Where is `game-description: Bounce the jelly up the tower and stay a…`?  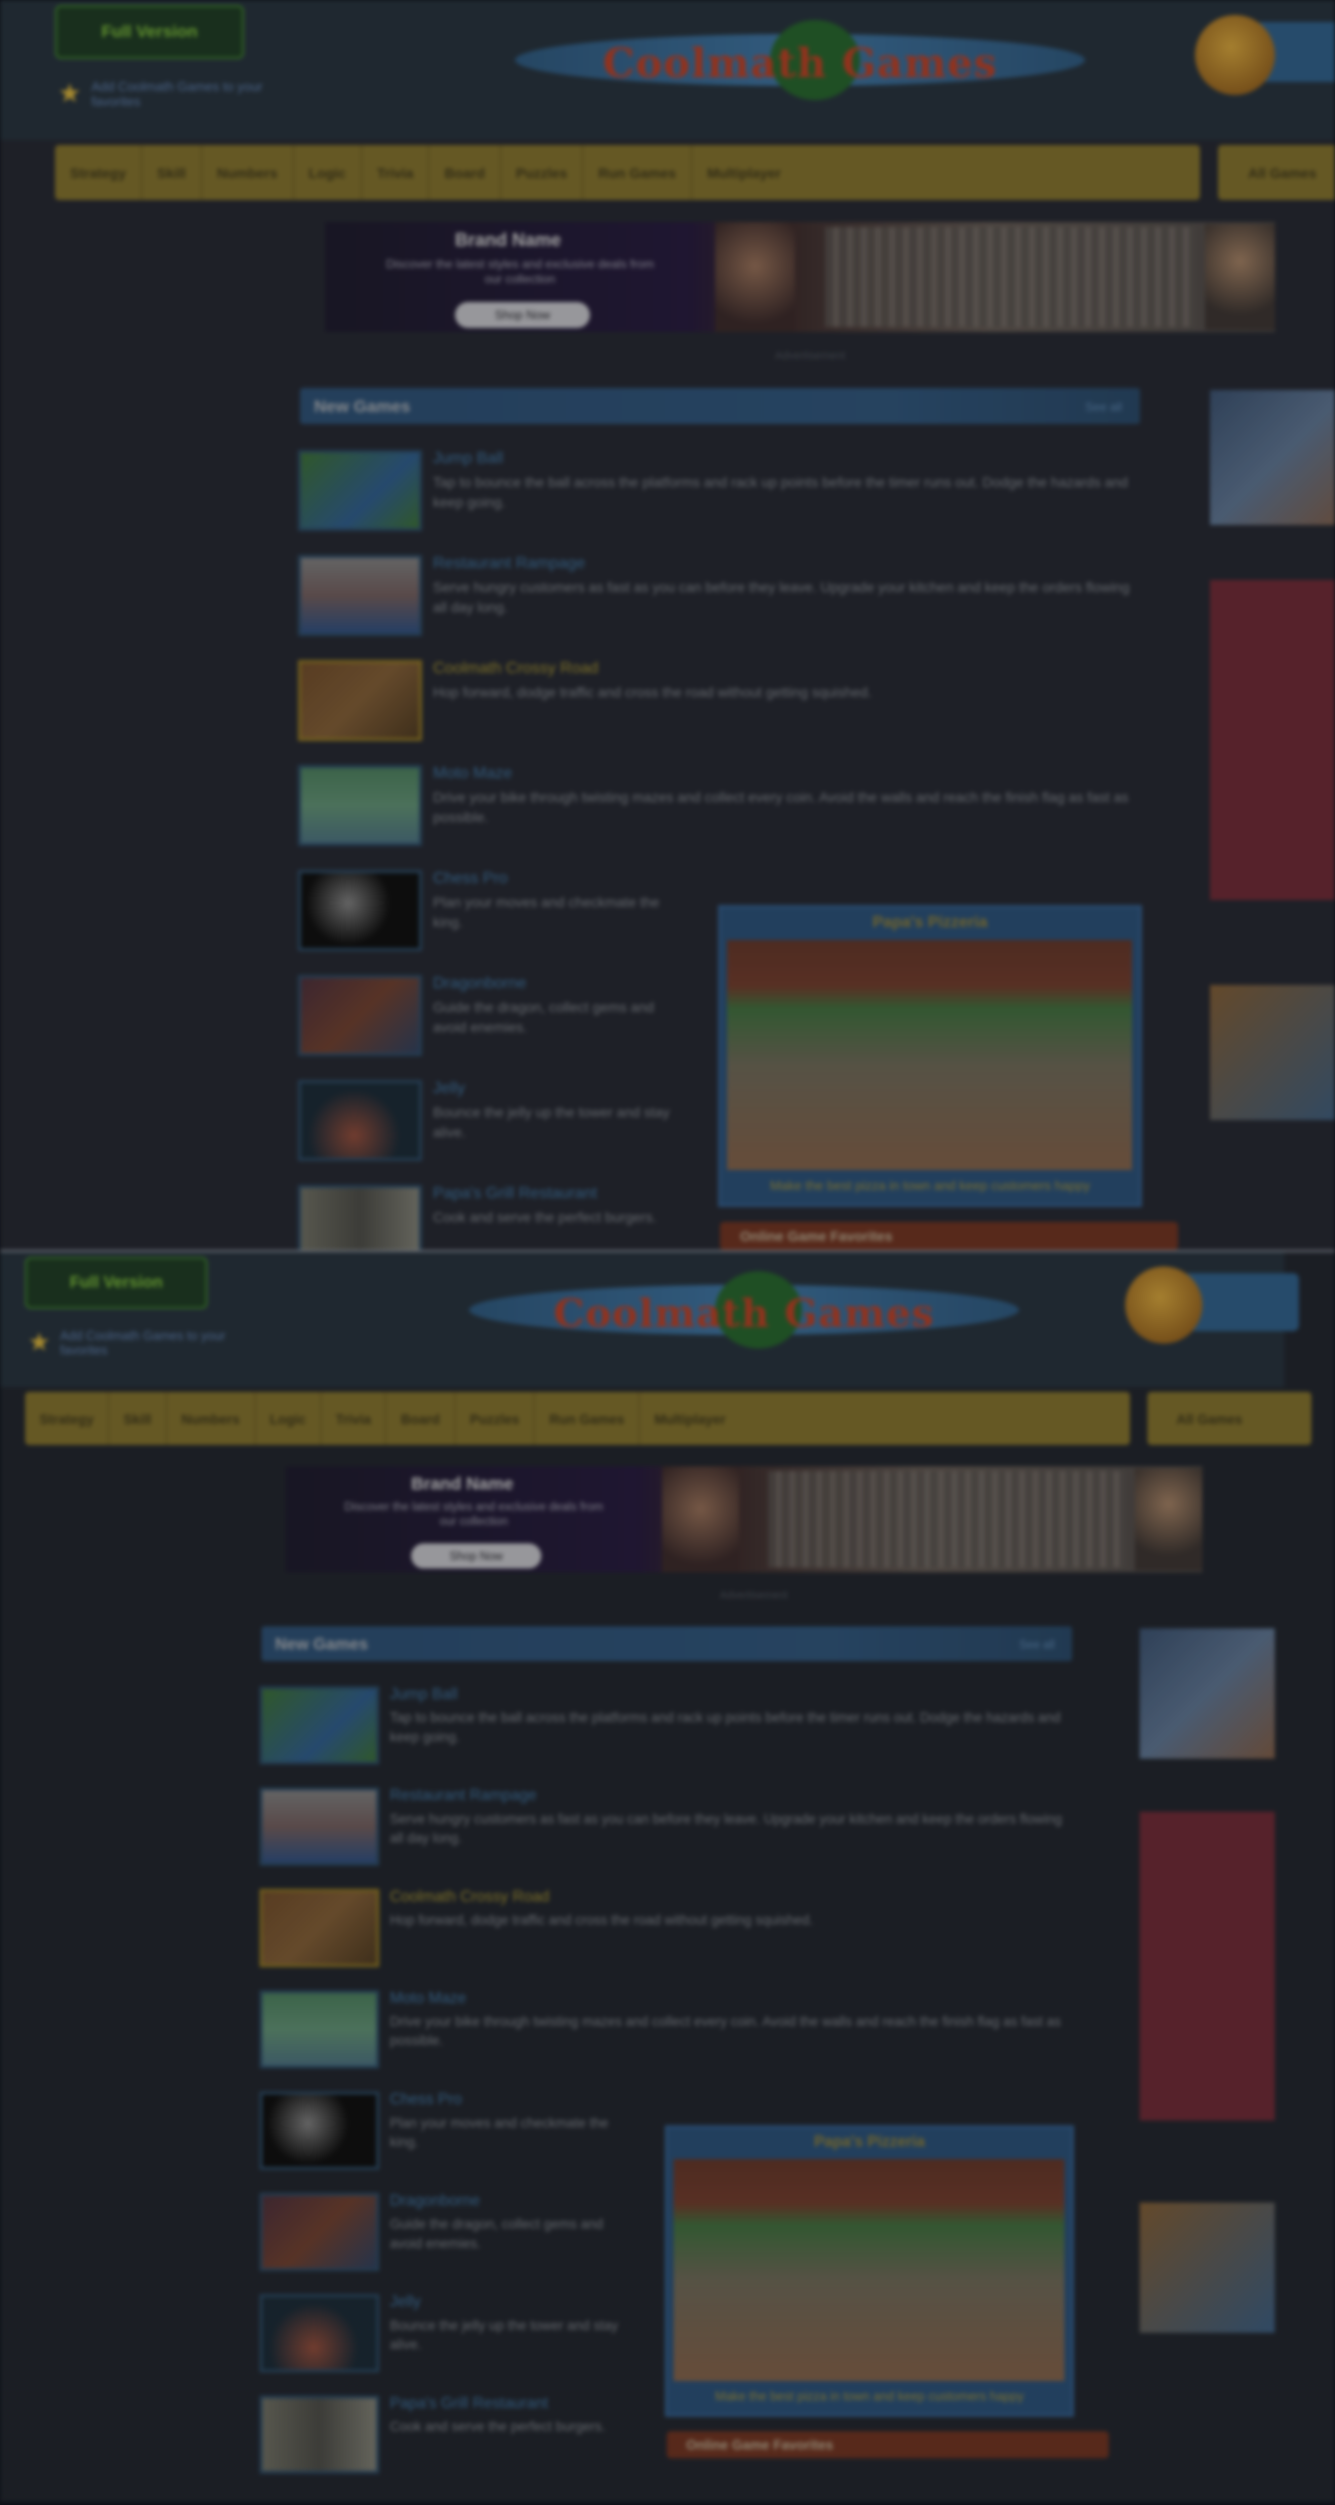 game-description: Bounce the jelly up the tower and stay a… is located at coordinates (504, 2335).